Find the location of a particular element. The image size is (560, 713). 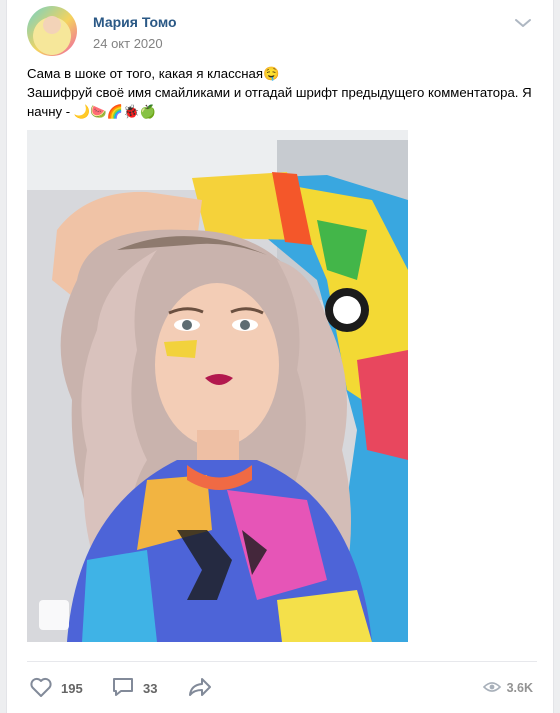

like-count: 195 is located at coordinates (72, 688).